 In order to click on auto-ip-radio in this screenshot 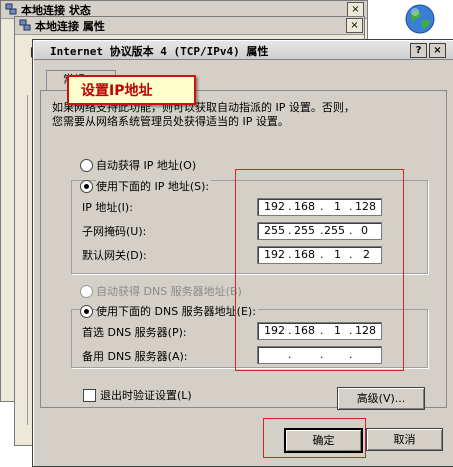, I will do `click(86, 165)`.